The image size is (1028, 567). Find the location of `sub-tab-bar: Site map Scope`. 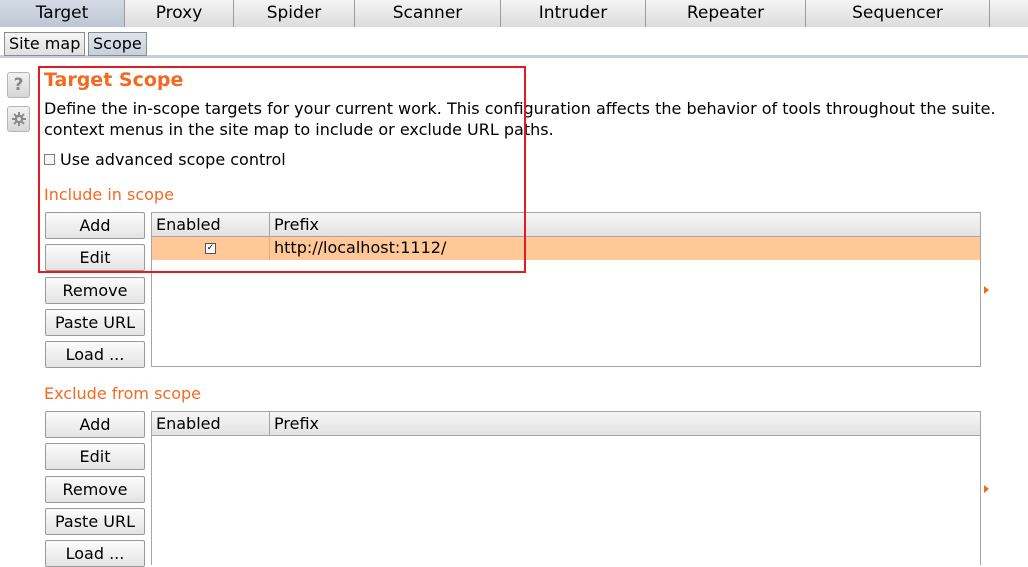

sub-tab-bar: Site map Scope is located at coordinates (514, 43).